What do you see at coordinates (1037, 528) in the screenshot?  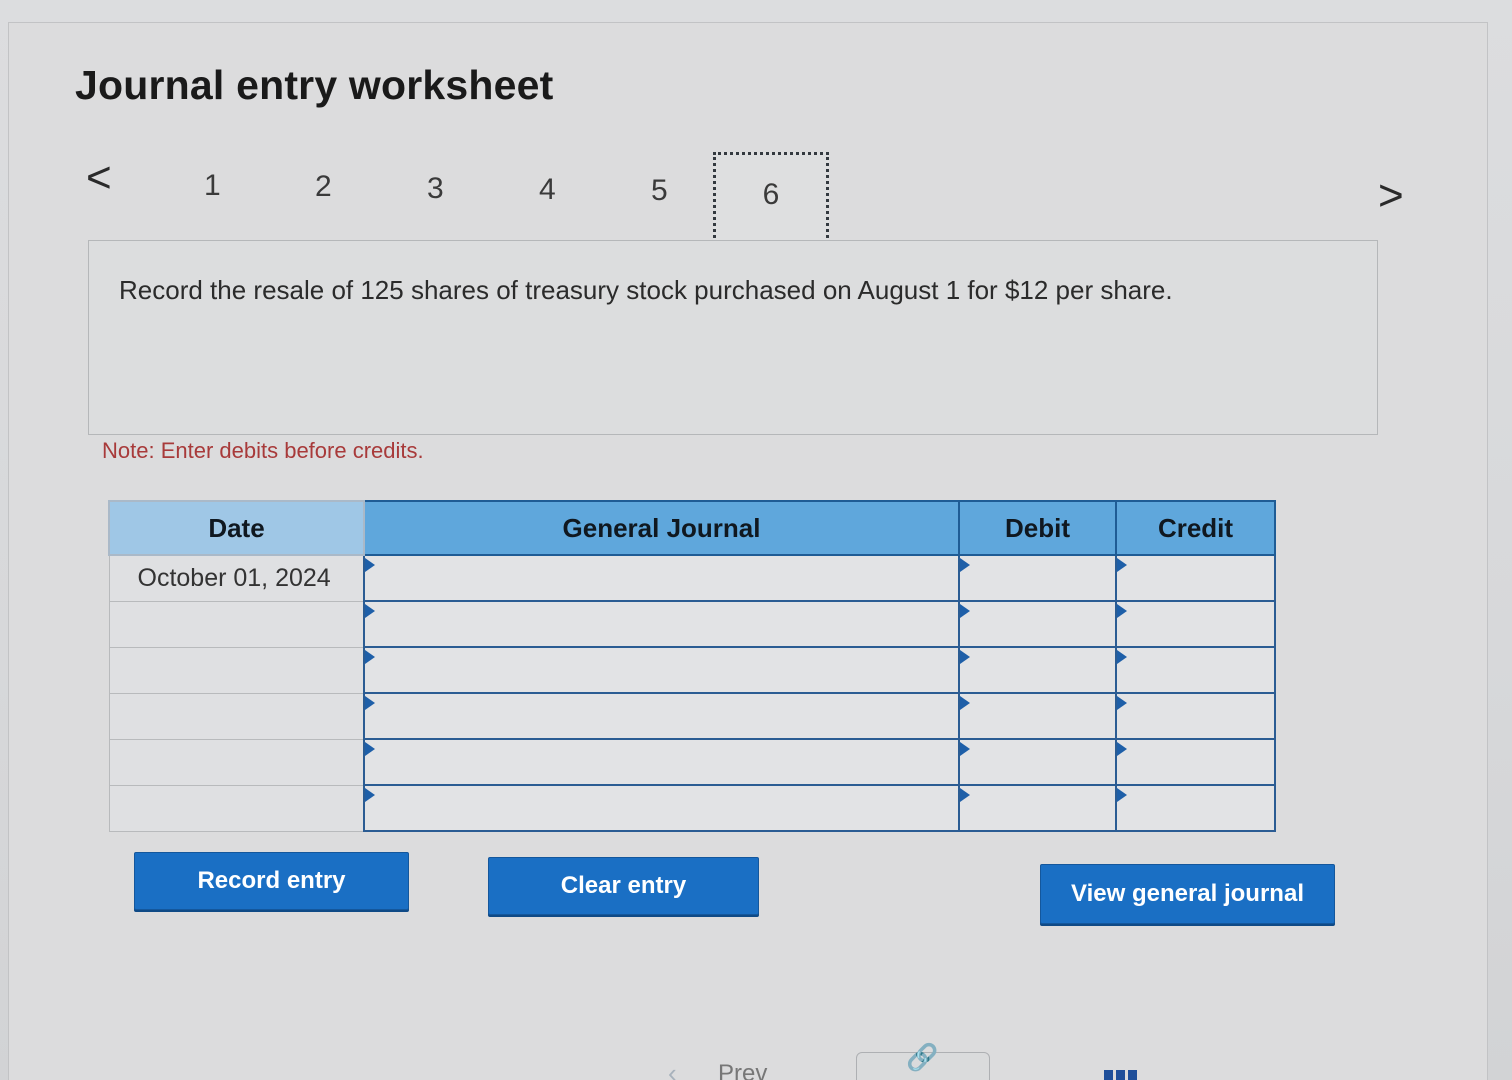 I see `debit-column-header: Debit` at bounding box center [1037, 528].